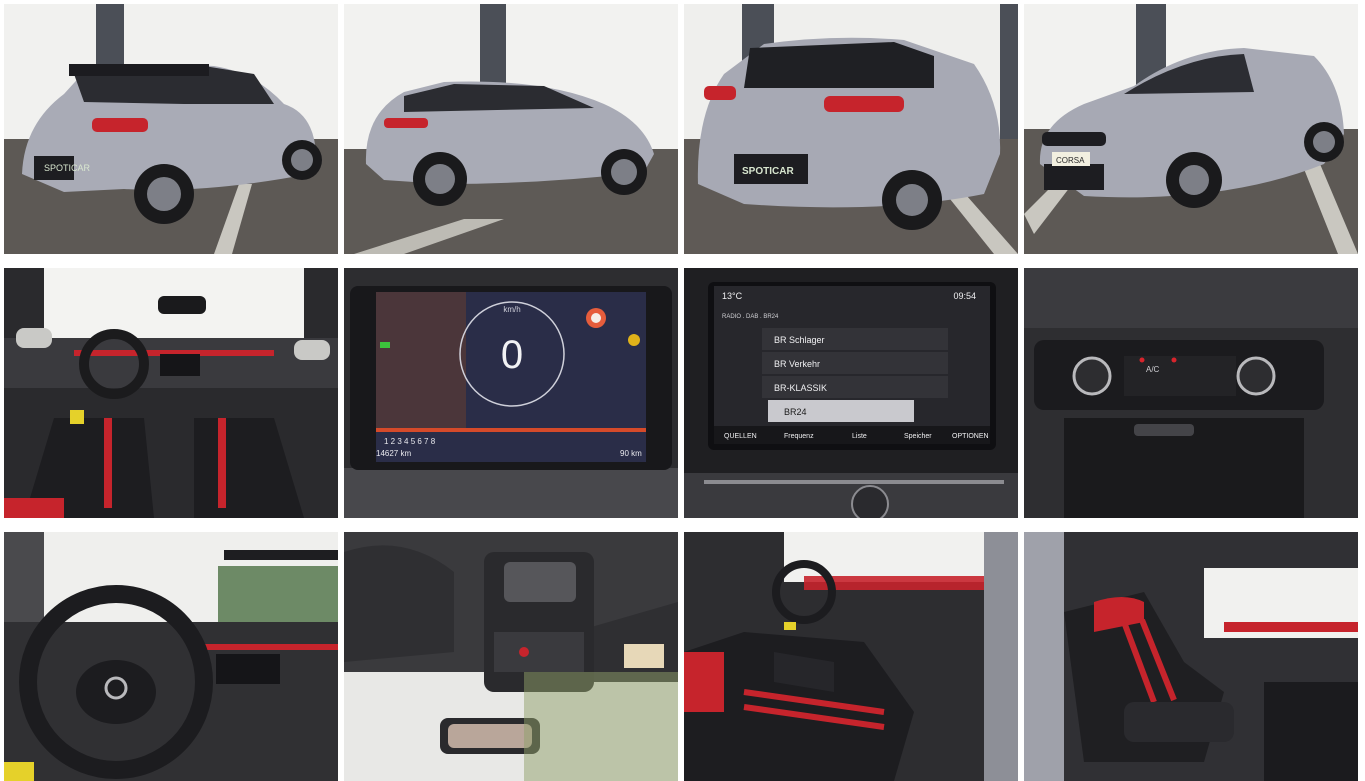 The image size is (1365, 781). What do you see at coordinates (1191, 656) in the screenshot?
I see `photo-front-seats-passenger` at bounding box center [1191, 656].